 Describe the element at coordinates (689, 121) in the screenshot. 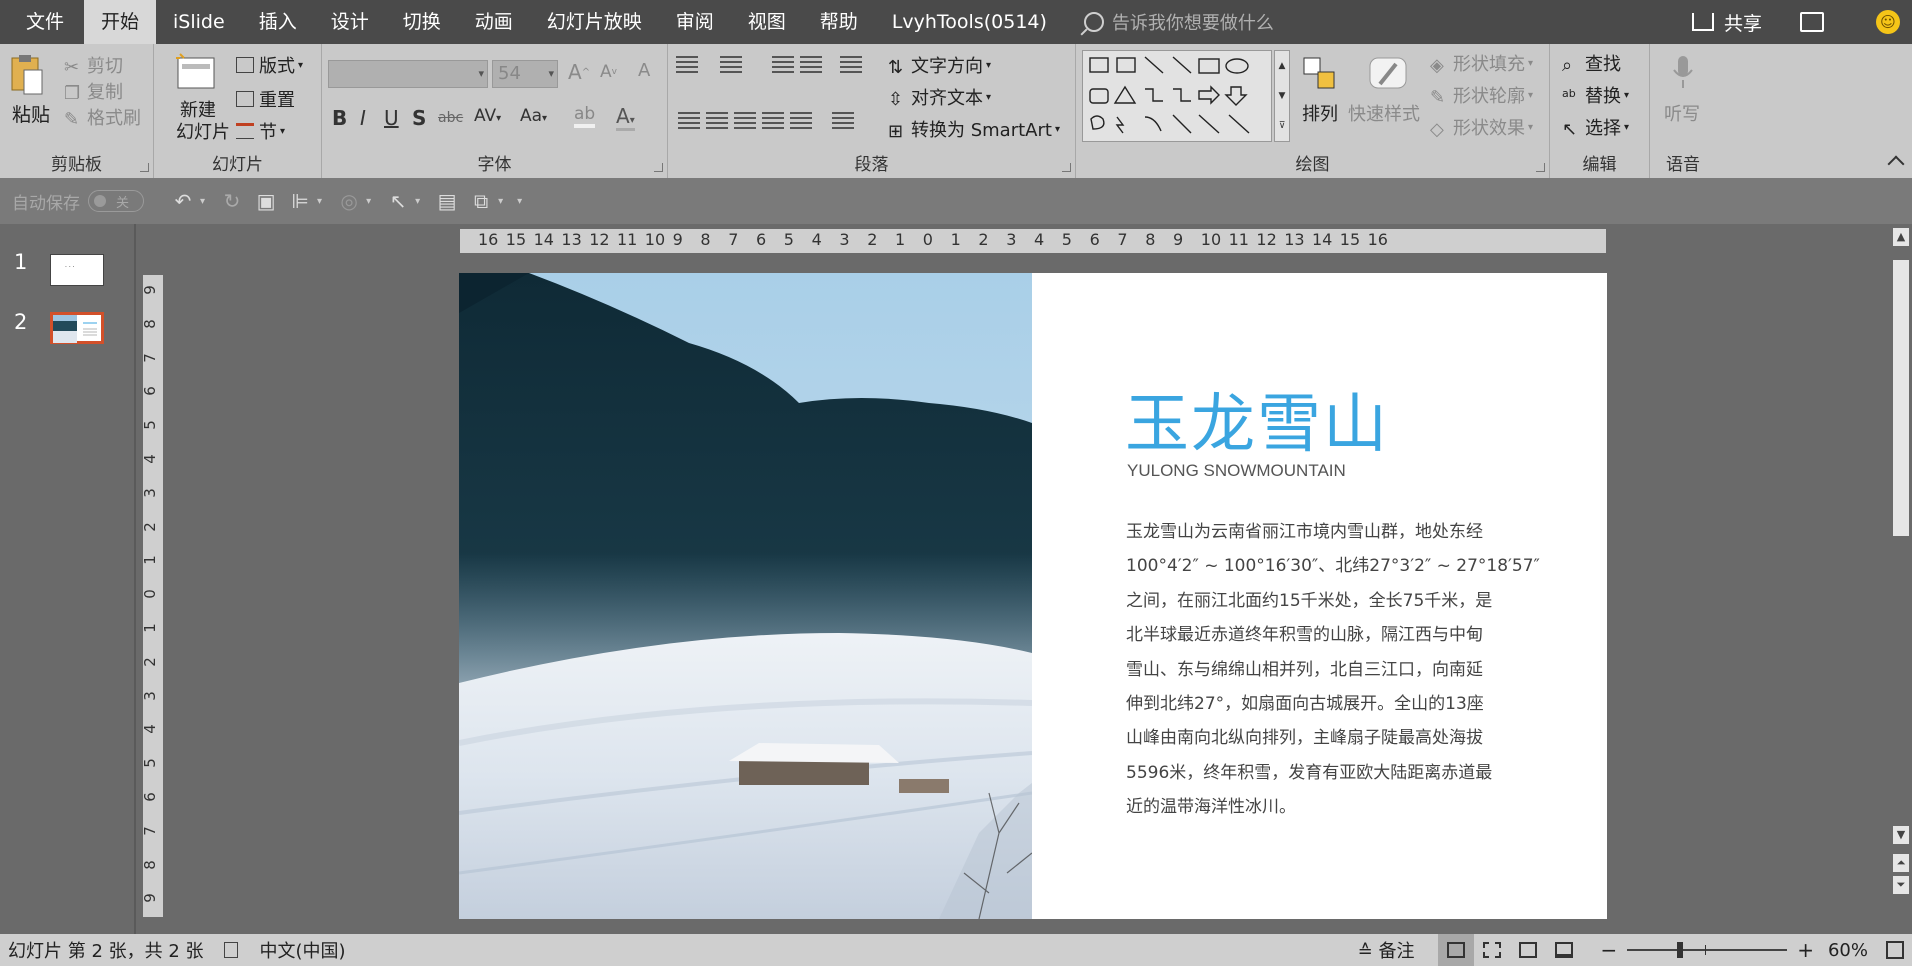

I see `align-left-icon` at that location.